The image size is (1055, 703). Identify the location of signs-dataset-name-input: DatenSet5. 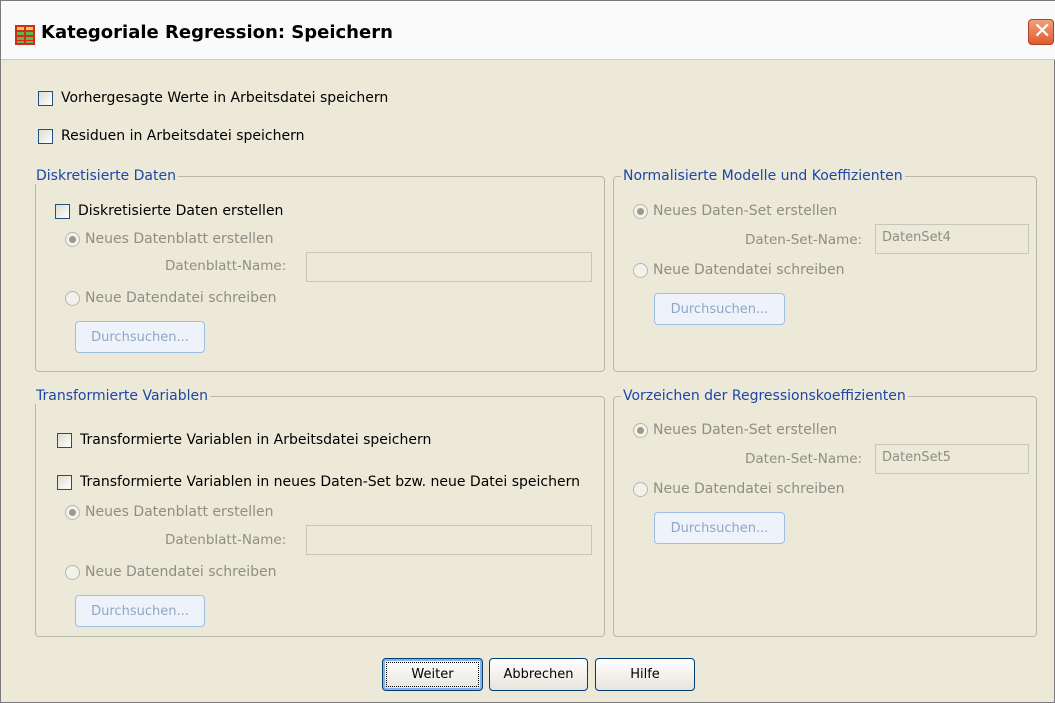
(952, 459).